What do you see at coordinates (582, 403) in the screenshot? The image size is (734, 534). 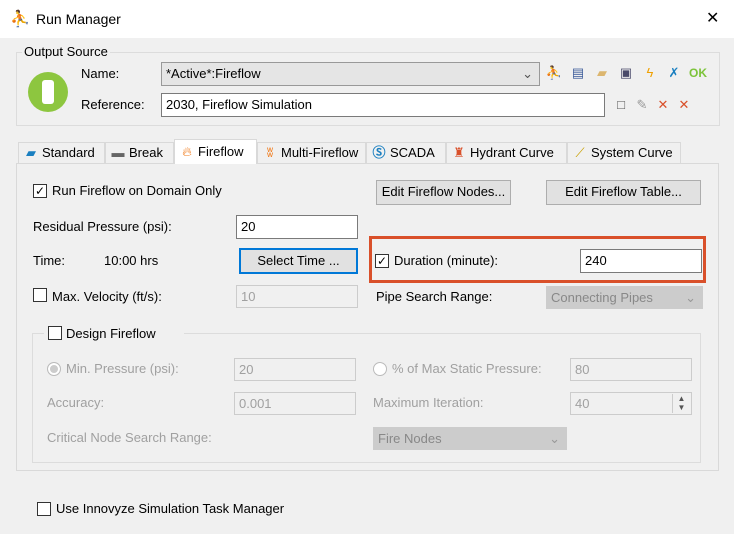 I see `max-iteration-value: 40` at bounding box center [582, 403].